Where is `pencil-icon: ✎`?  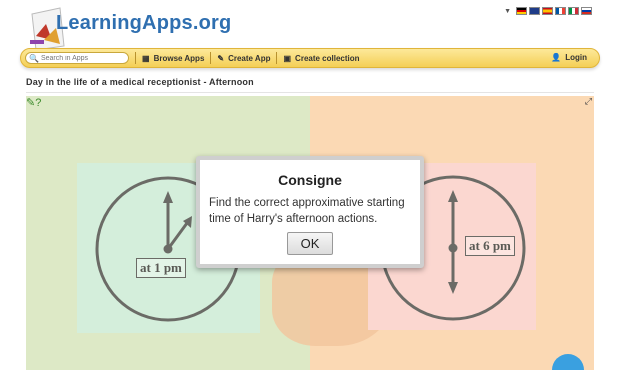 pencil-icon: ✎ is located at coordinates (221, 58).